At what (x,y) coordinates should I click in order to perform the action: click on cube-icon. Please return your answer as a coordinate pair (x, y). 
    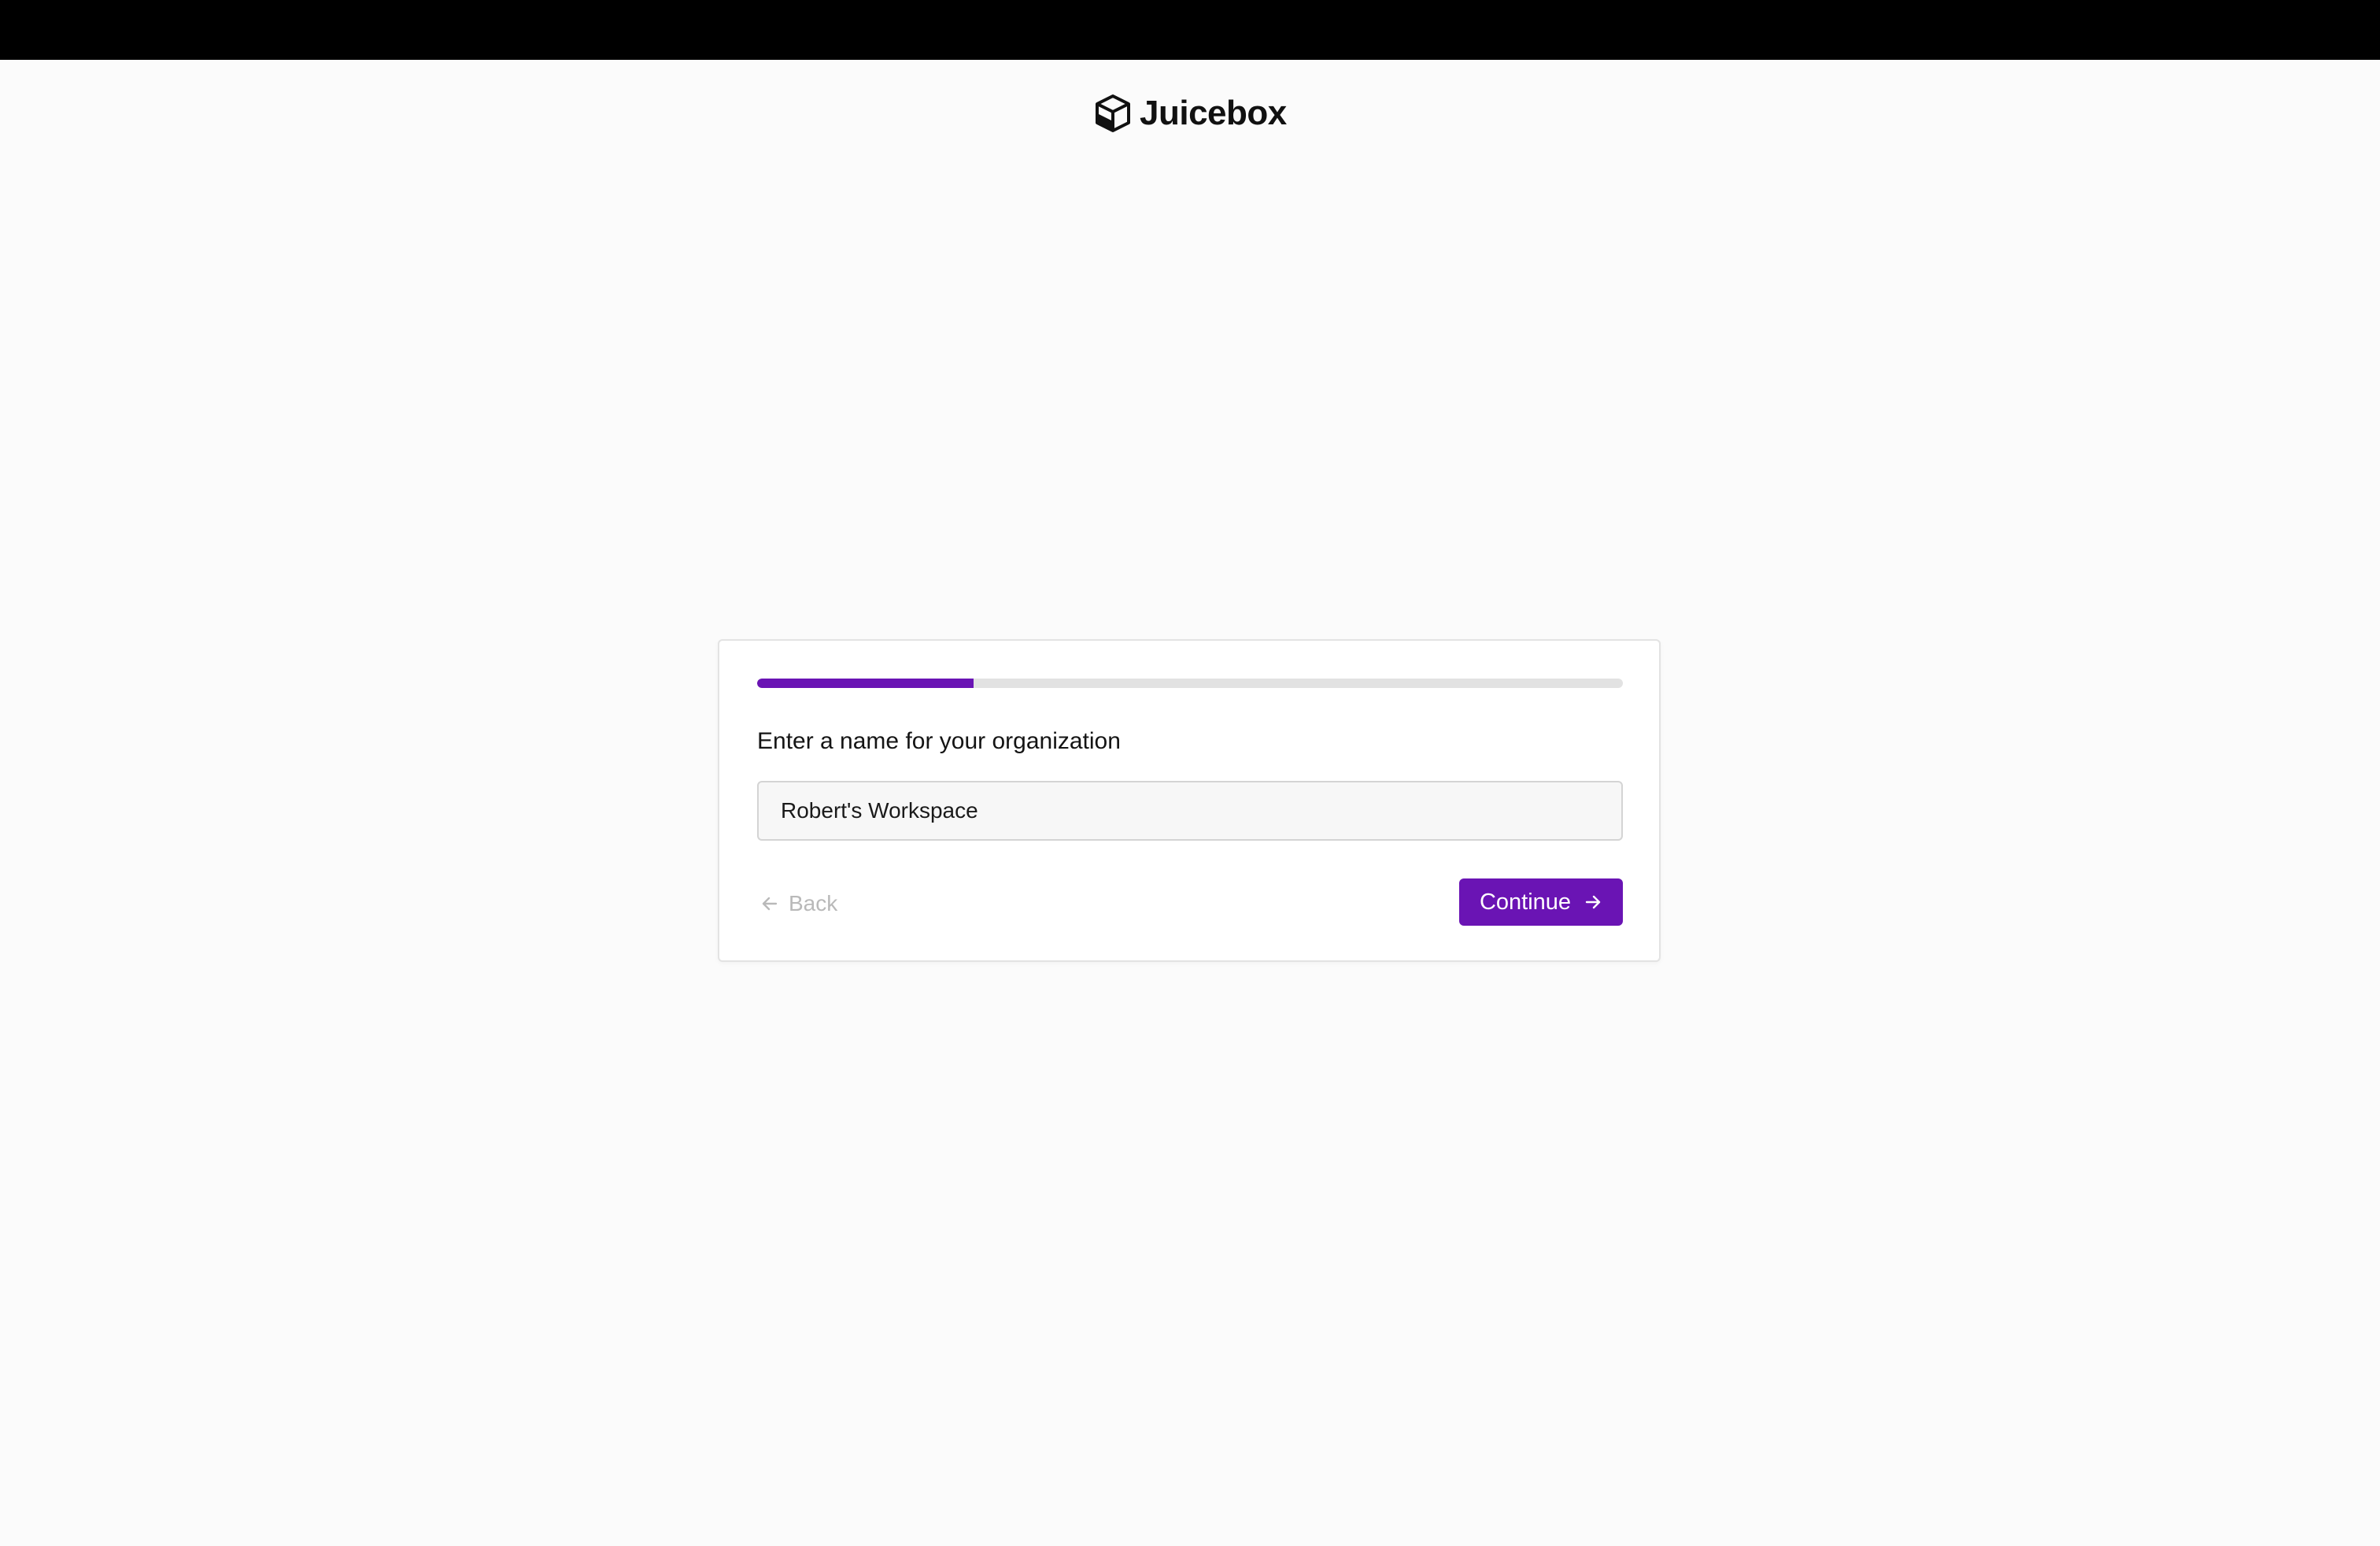
    Looking at the image, I should click on (1113, 113).